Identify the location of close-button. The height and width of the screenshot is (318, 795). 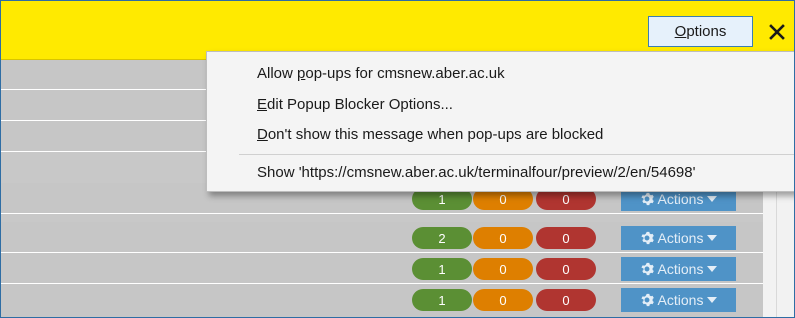
(777, 32).